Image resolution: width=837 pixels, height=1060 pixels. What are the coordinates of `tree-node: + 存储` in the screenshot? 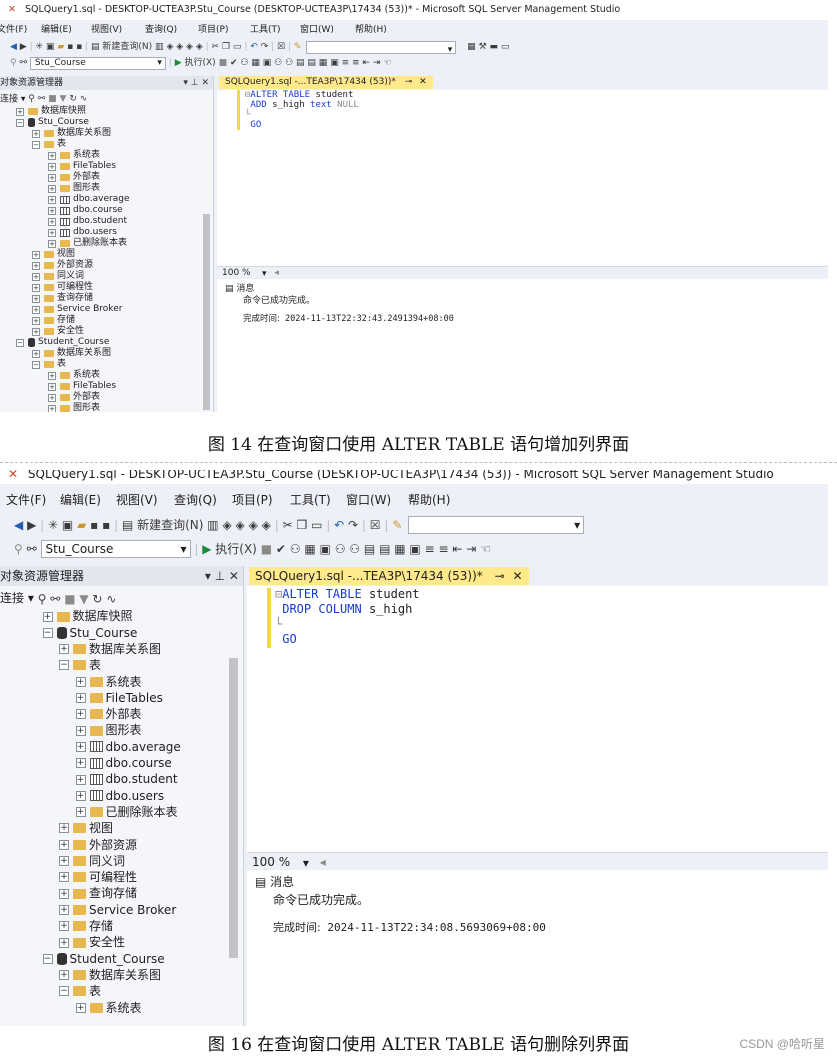 It's located at (86, 926).